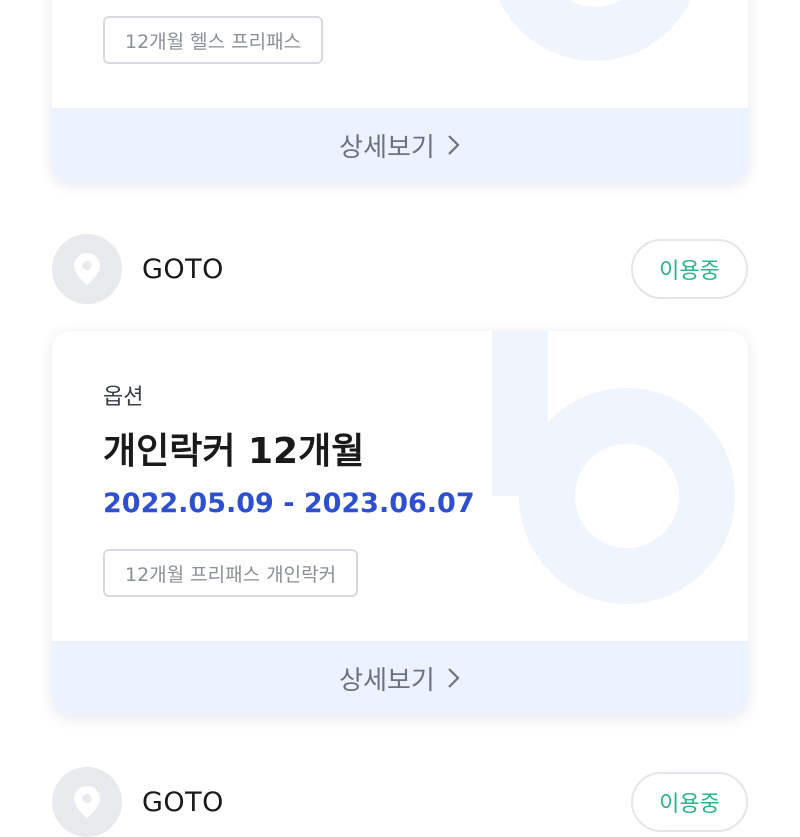  I want to click on pass-card-1-body: 12개월 헬스 프리패스, so click(400, 54).